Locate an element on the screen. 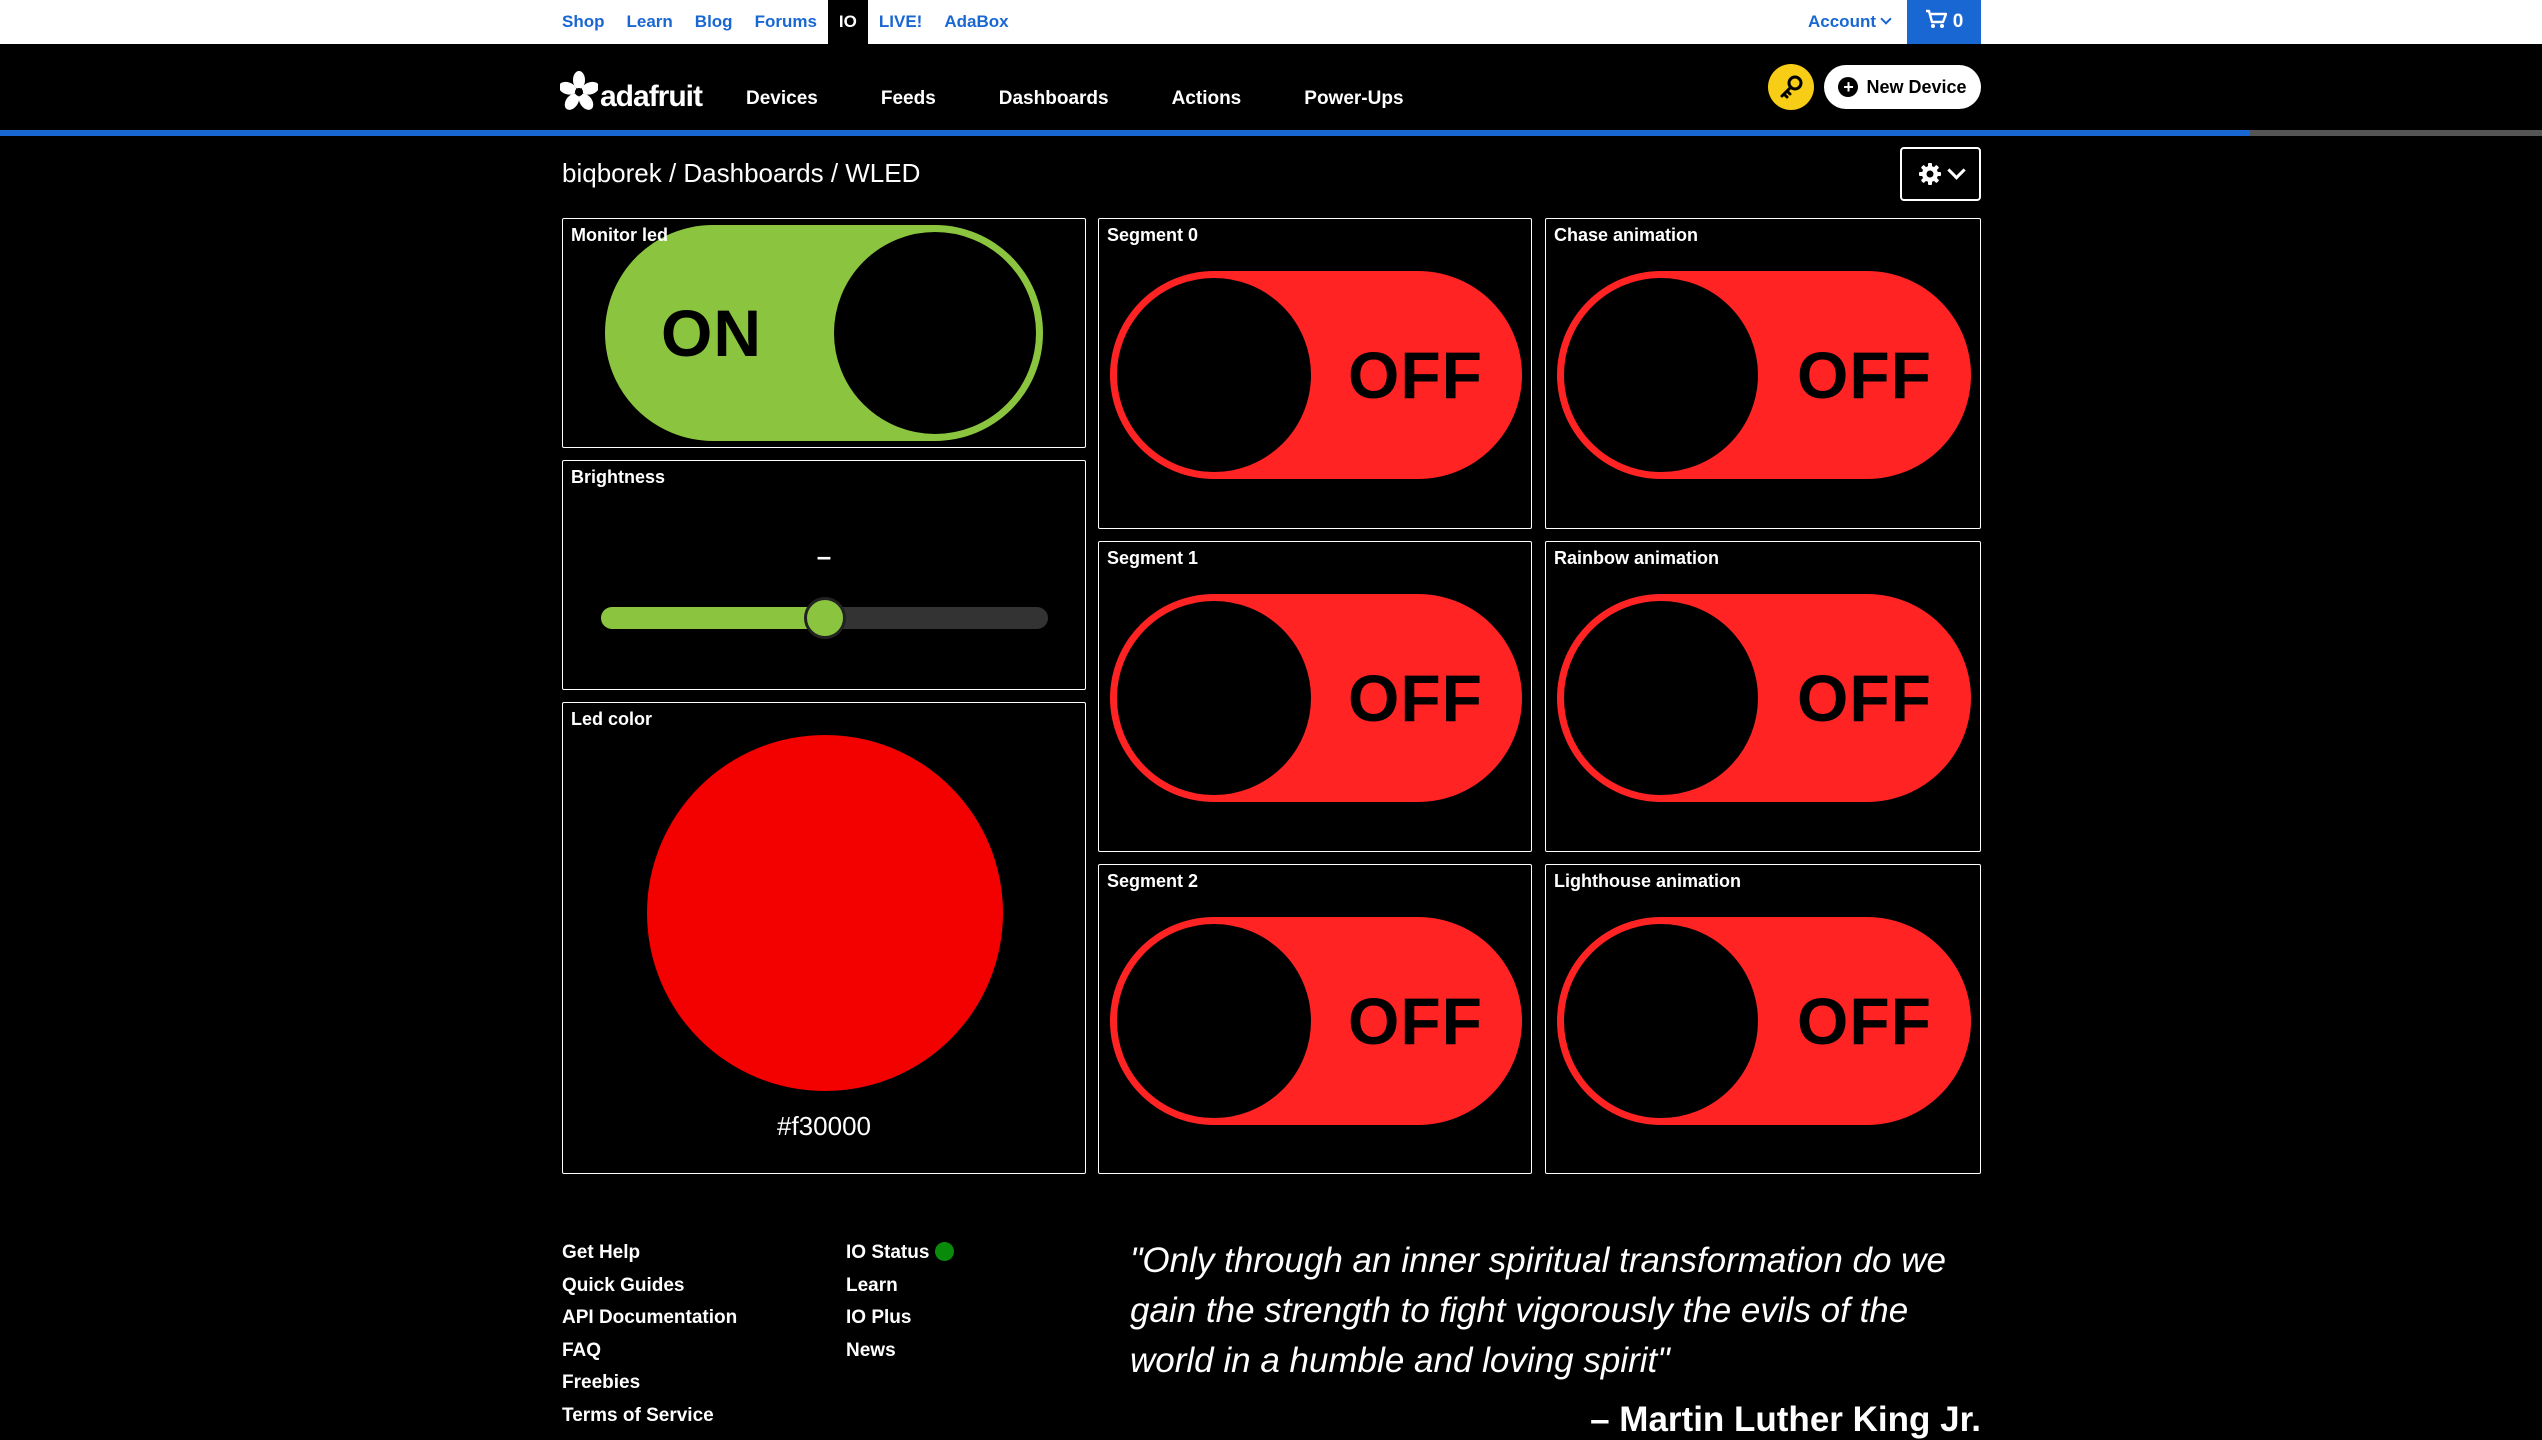  api-key-button is located at coordinates (1791, 87).